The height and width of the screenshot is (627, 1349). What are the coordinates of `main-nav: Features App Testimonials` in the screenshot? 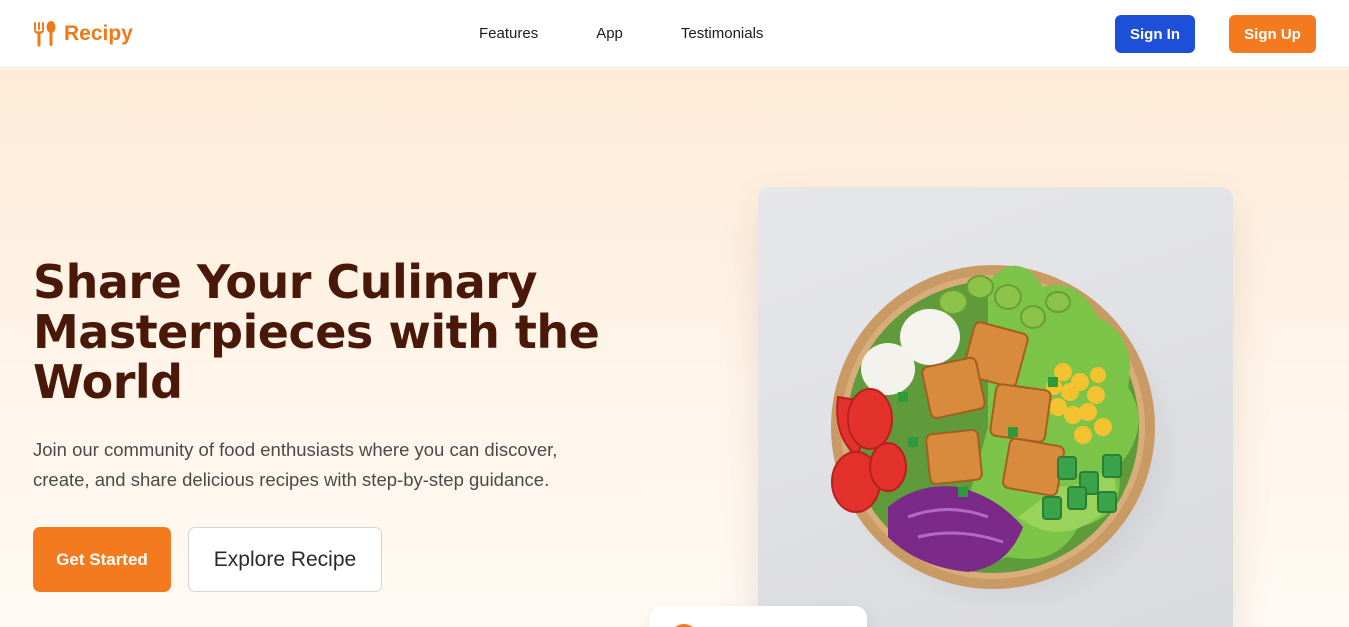 It's located at (621, 33).